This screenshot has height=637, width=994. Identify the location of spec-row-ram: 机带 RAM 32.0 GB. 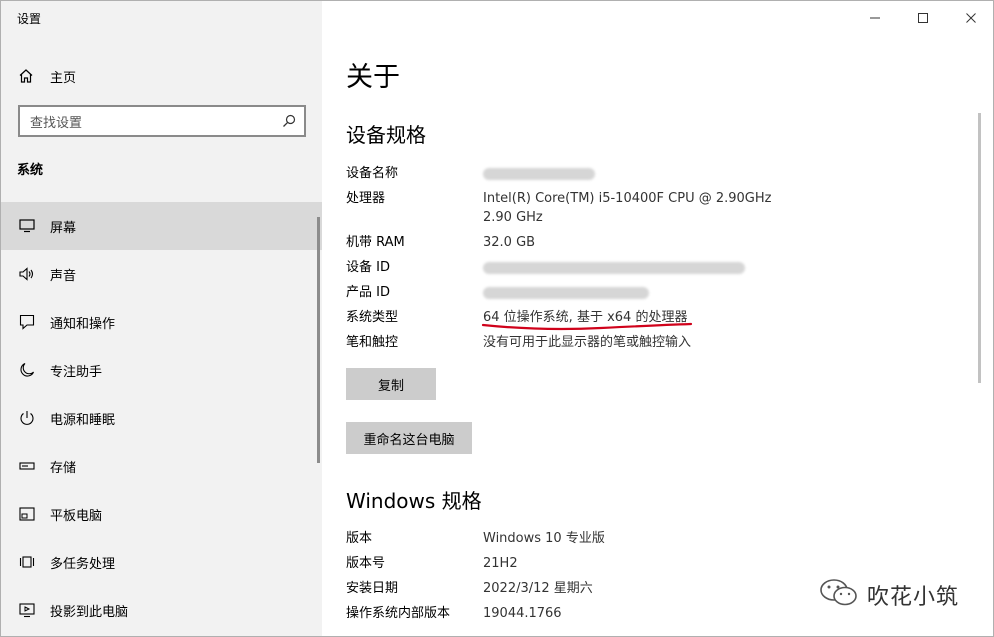
(576, 242).